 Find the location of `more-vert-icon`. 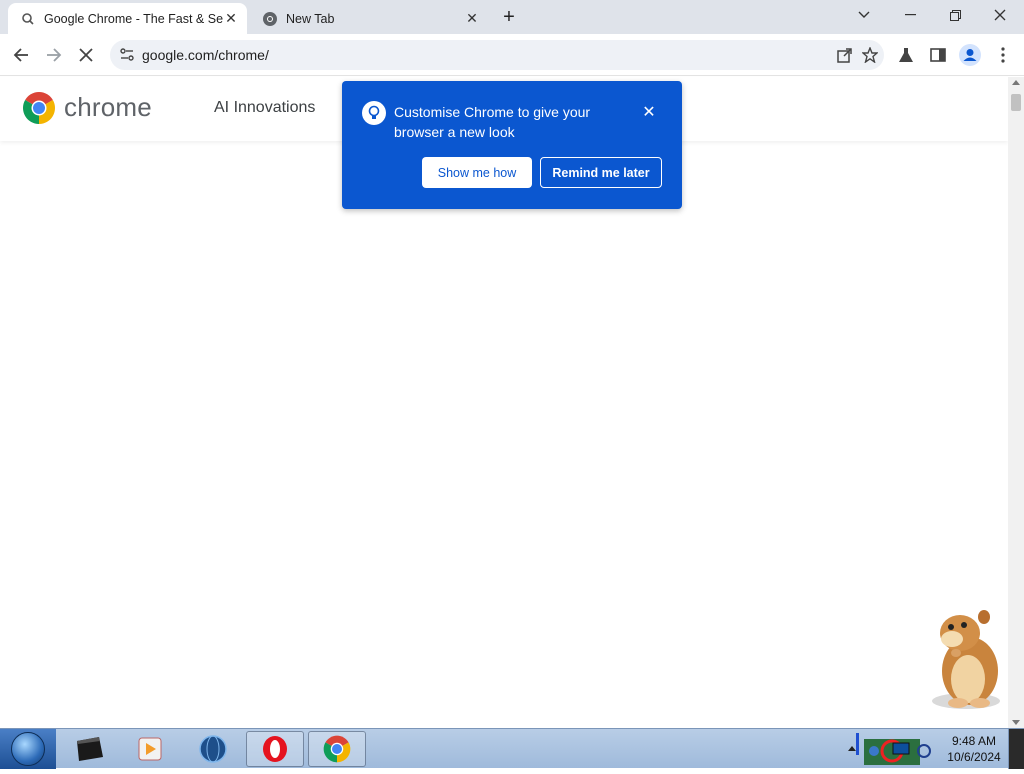

more-vert-icon is located at coordinates (1003, 55).